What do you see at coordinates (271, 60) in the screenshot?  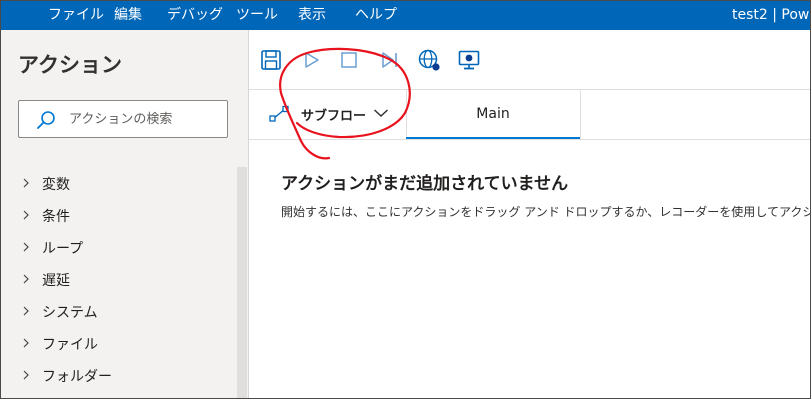 I see `save-icon` at bounding box center [271, 60].